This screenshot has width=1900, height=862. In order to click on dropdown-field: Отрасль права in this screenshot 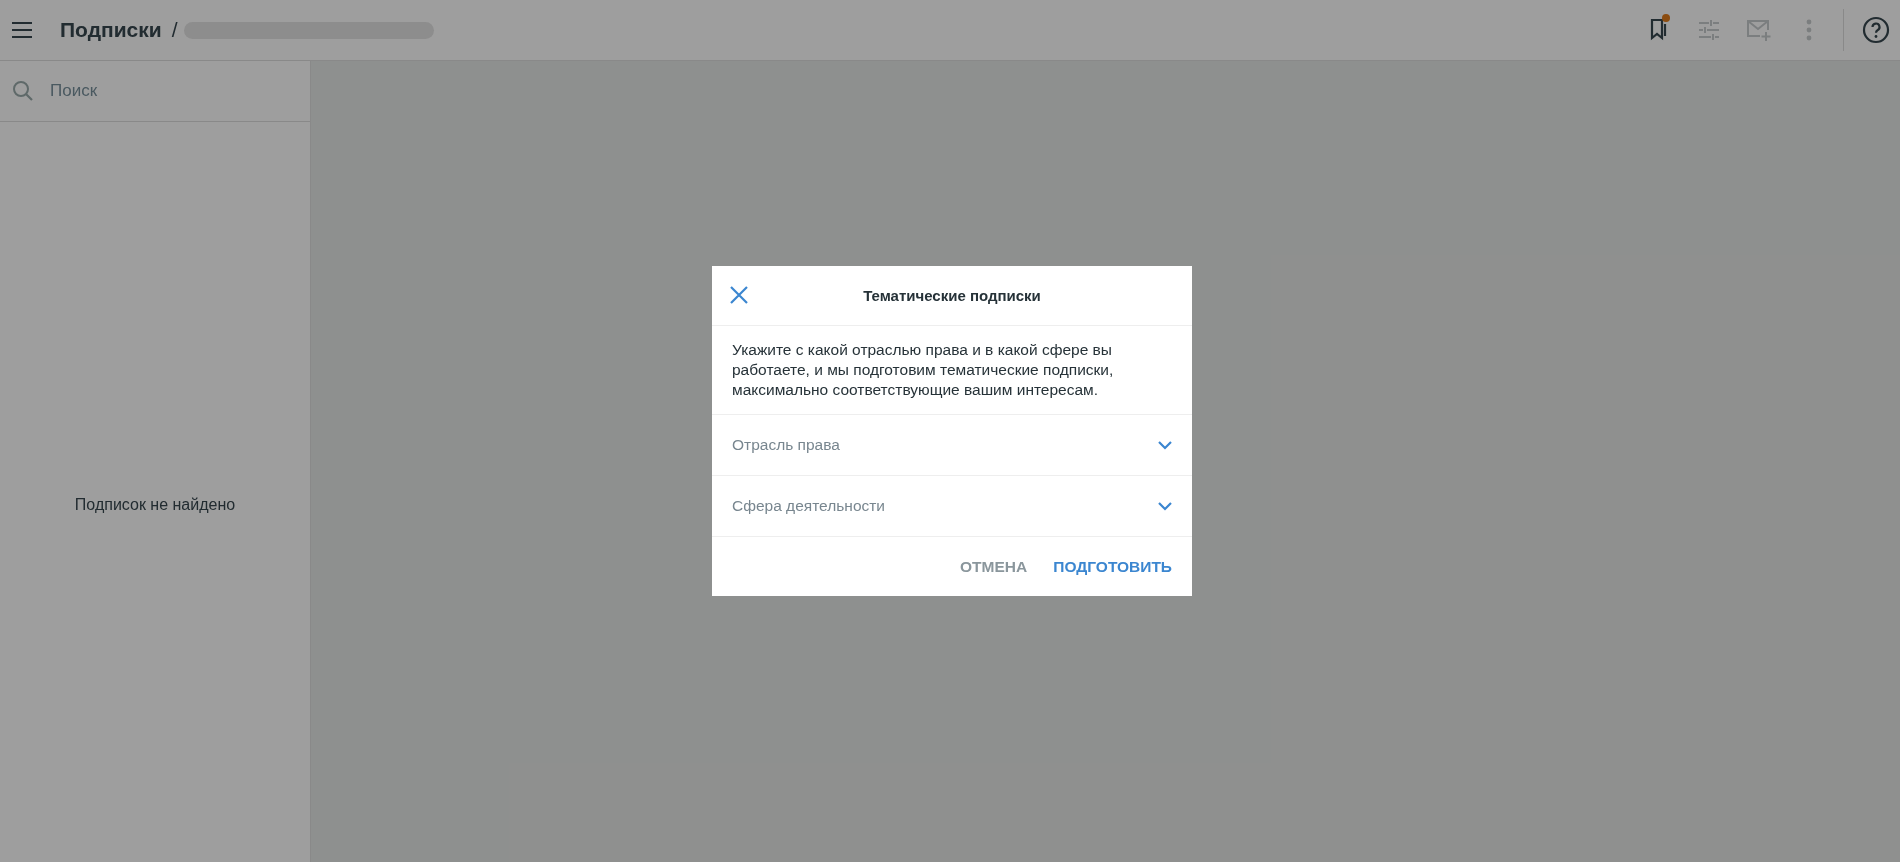, I will do `click(952, 445)`.